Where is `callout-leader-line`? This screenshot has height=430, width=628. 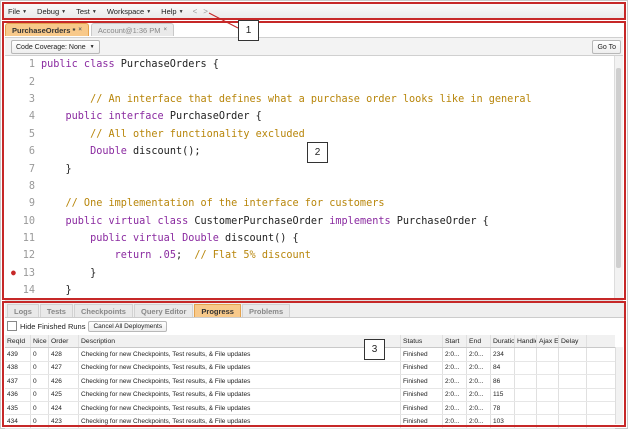 callout-leader-line is located at coordinates (223, 20).